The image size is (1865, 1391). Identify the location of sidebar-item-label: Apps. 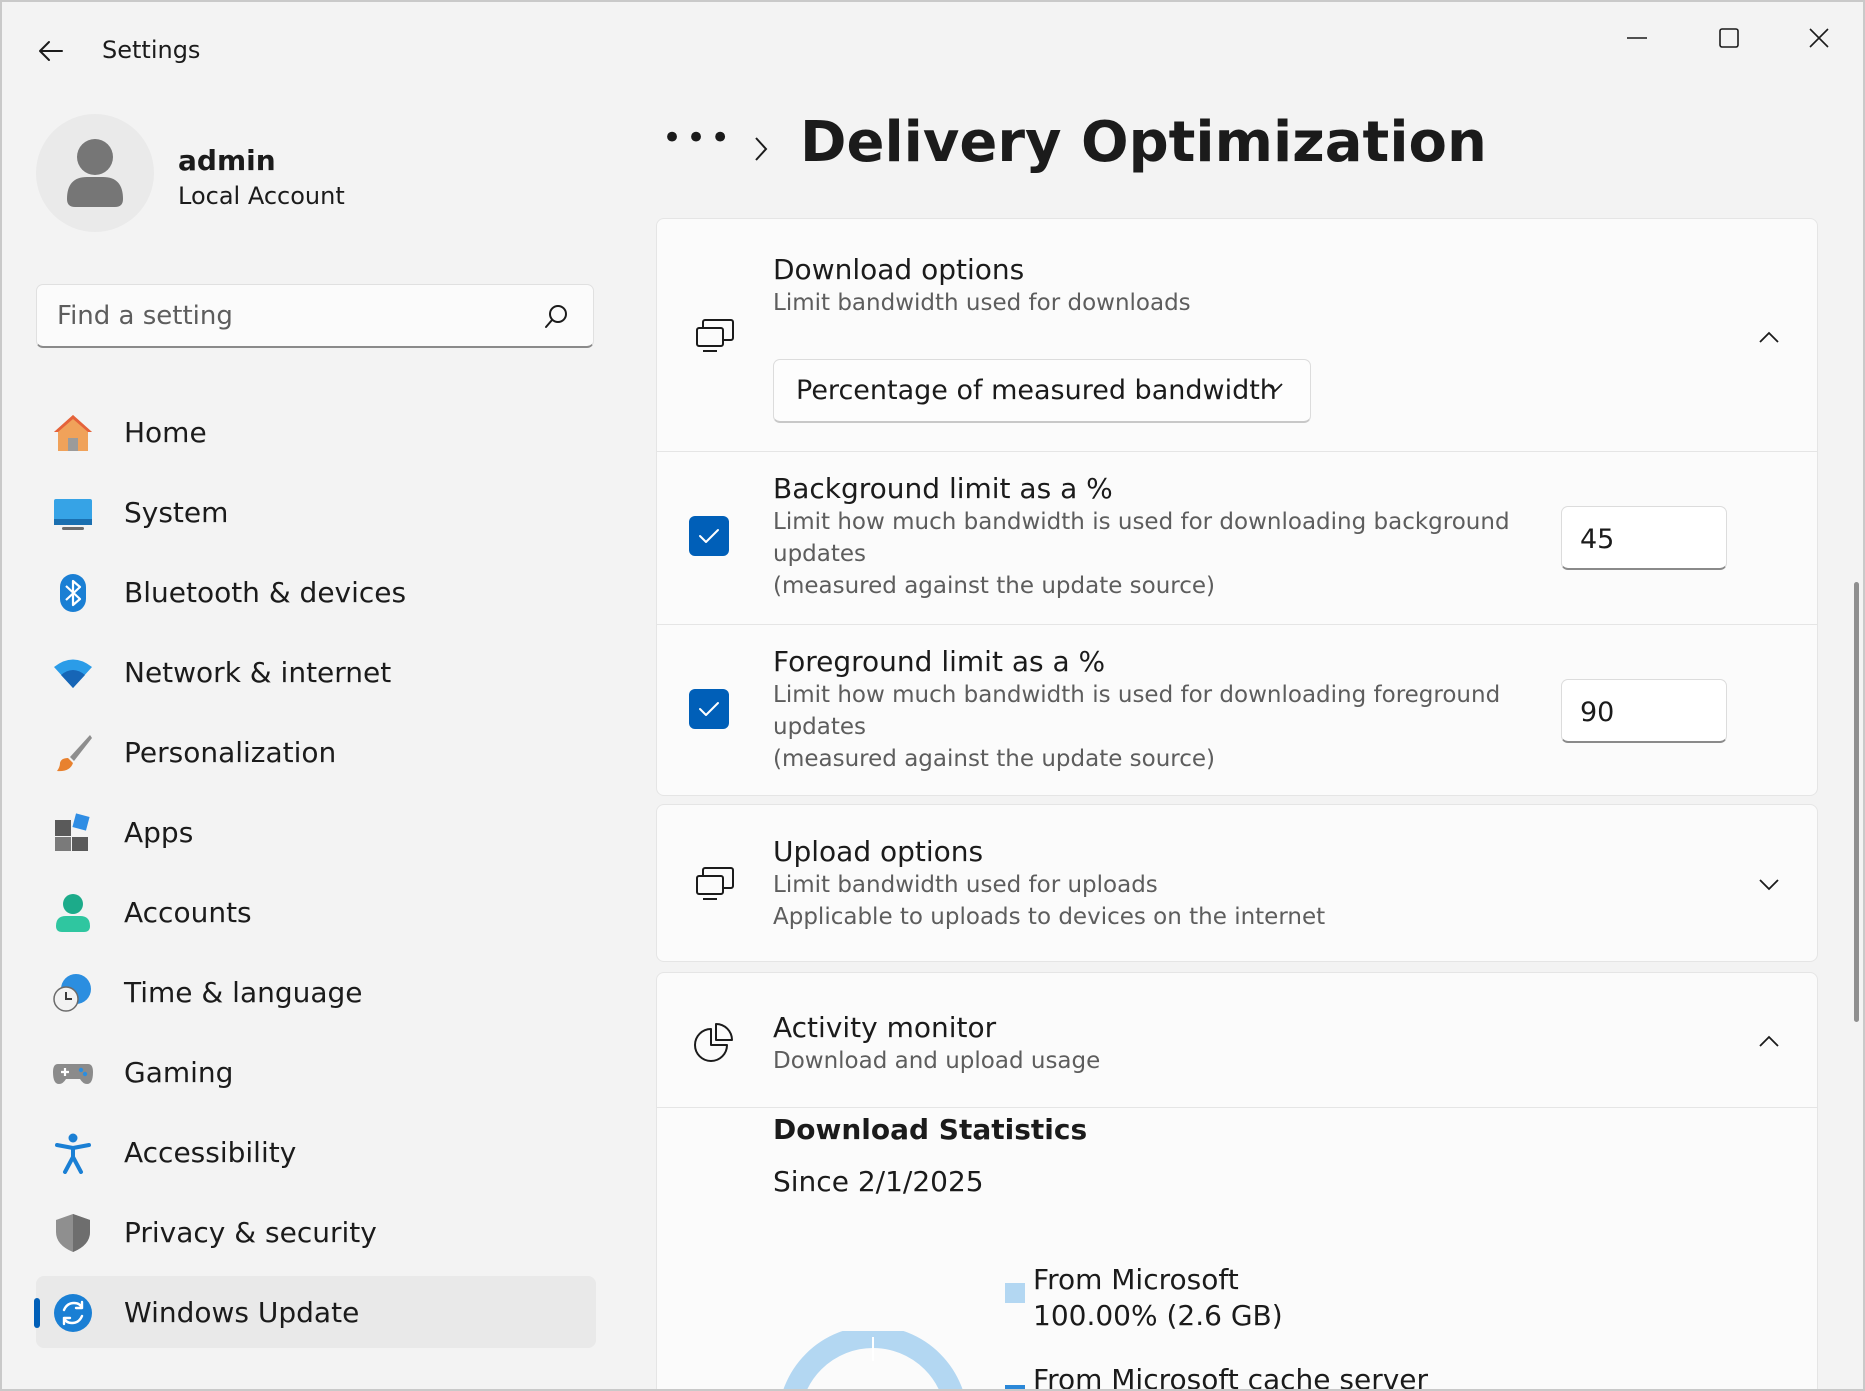
(159, 832).